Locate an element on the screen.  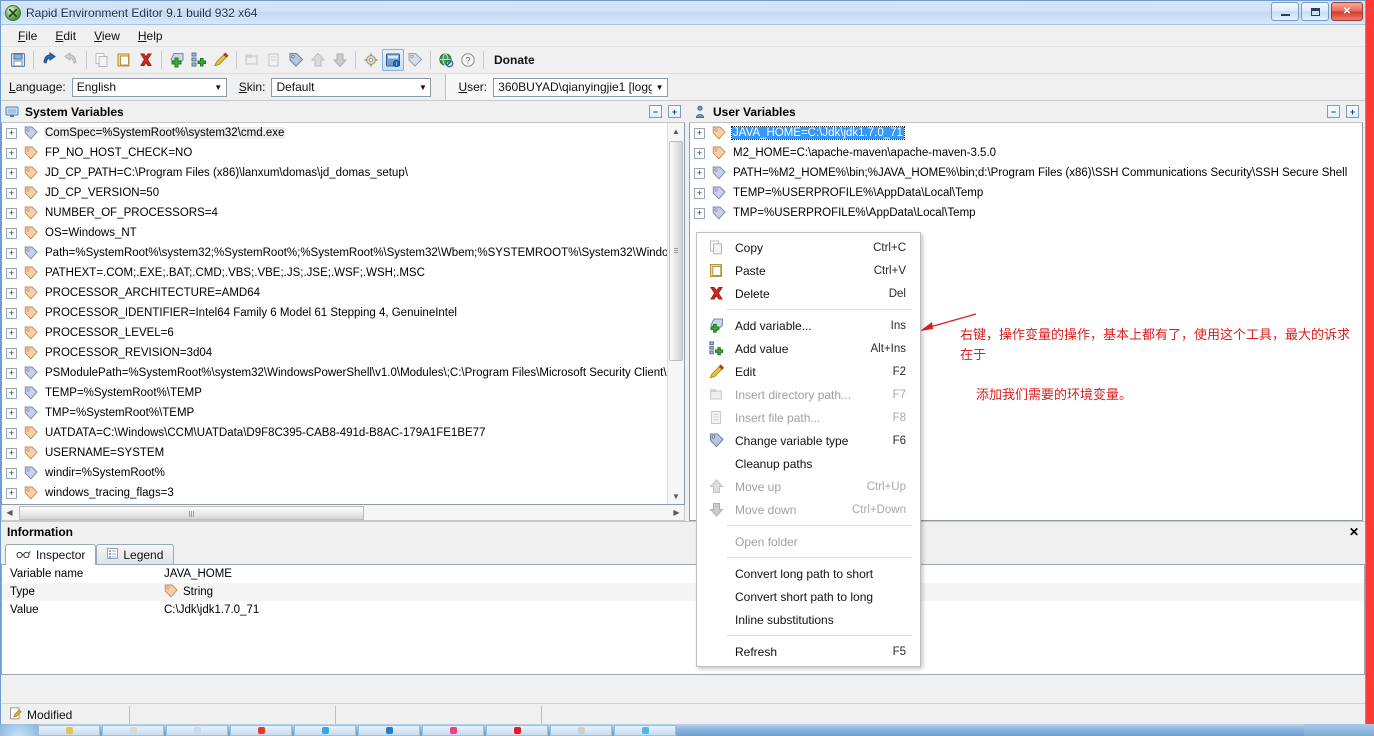
system-variable-row: + OS=Windows_NT is located at coordinates (343, 233).